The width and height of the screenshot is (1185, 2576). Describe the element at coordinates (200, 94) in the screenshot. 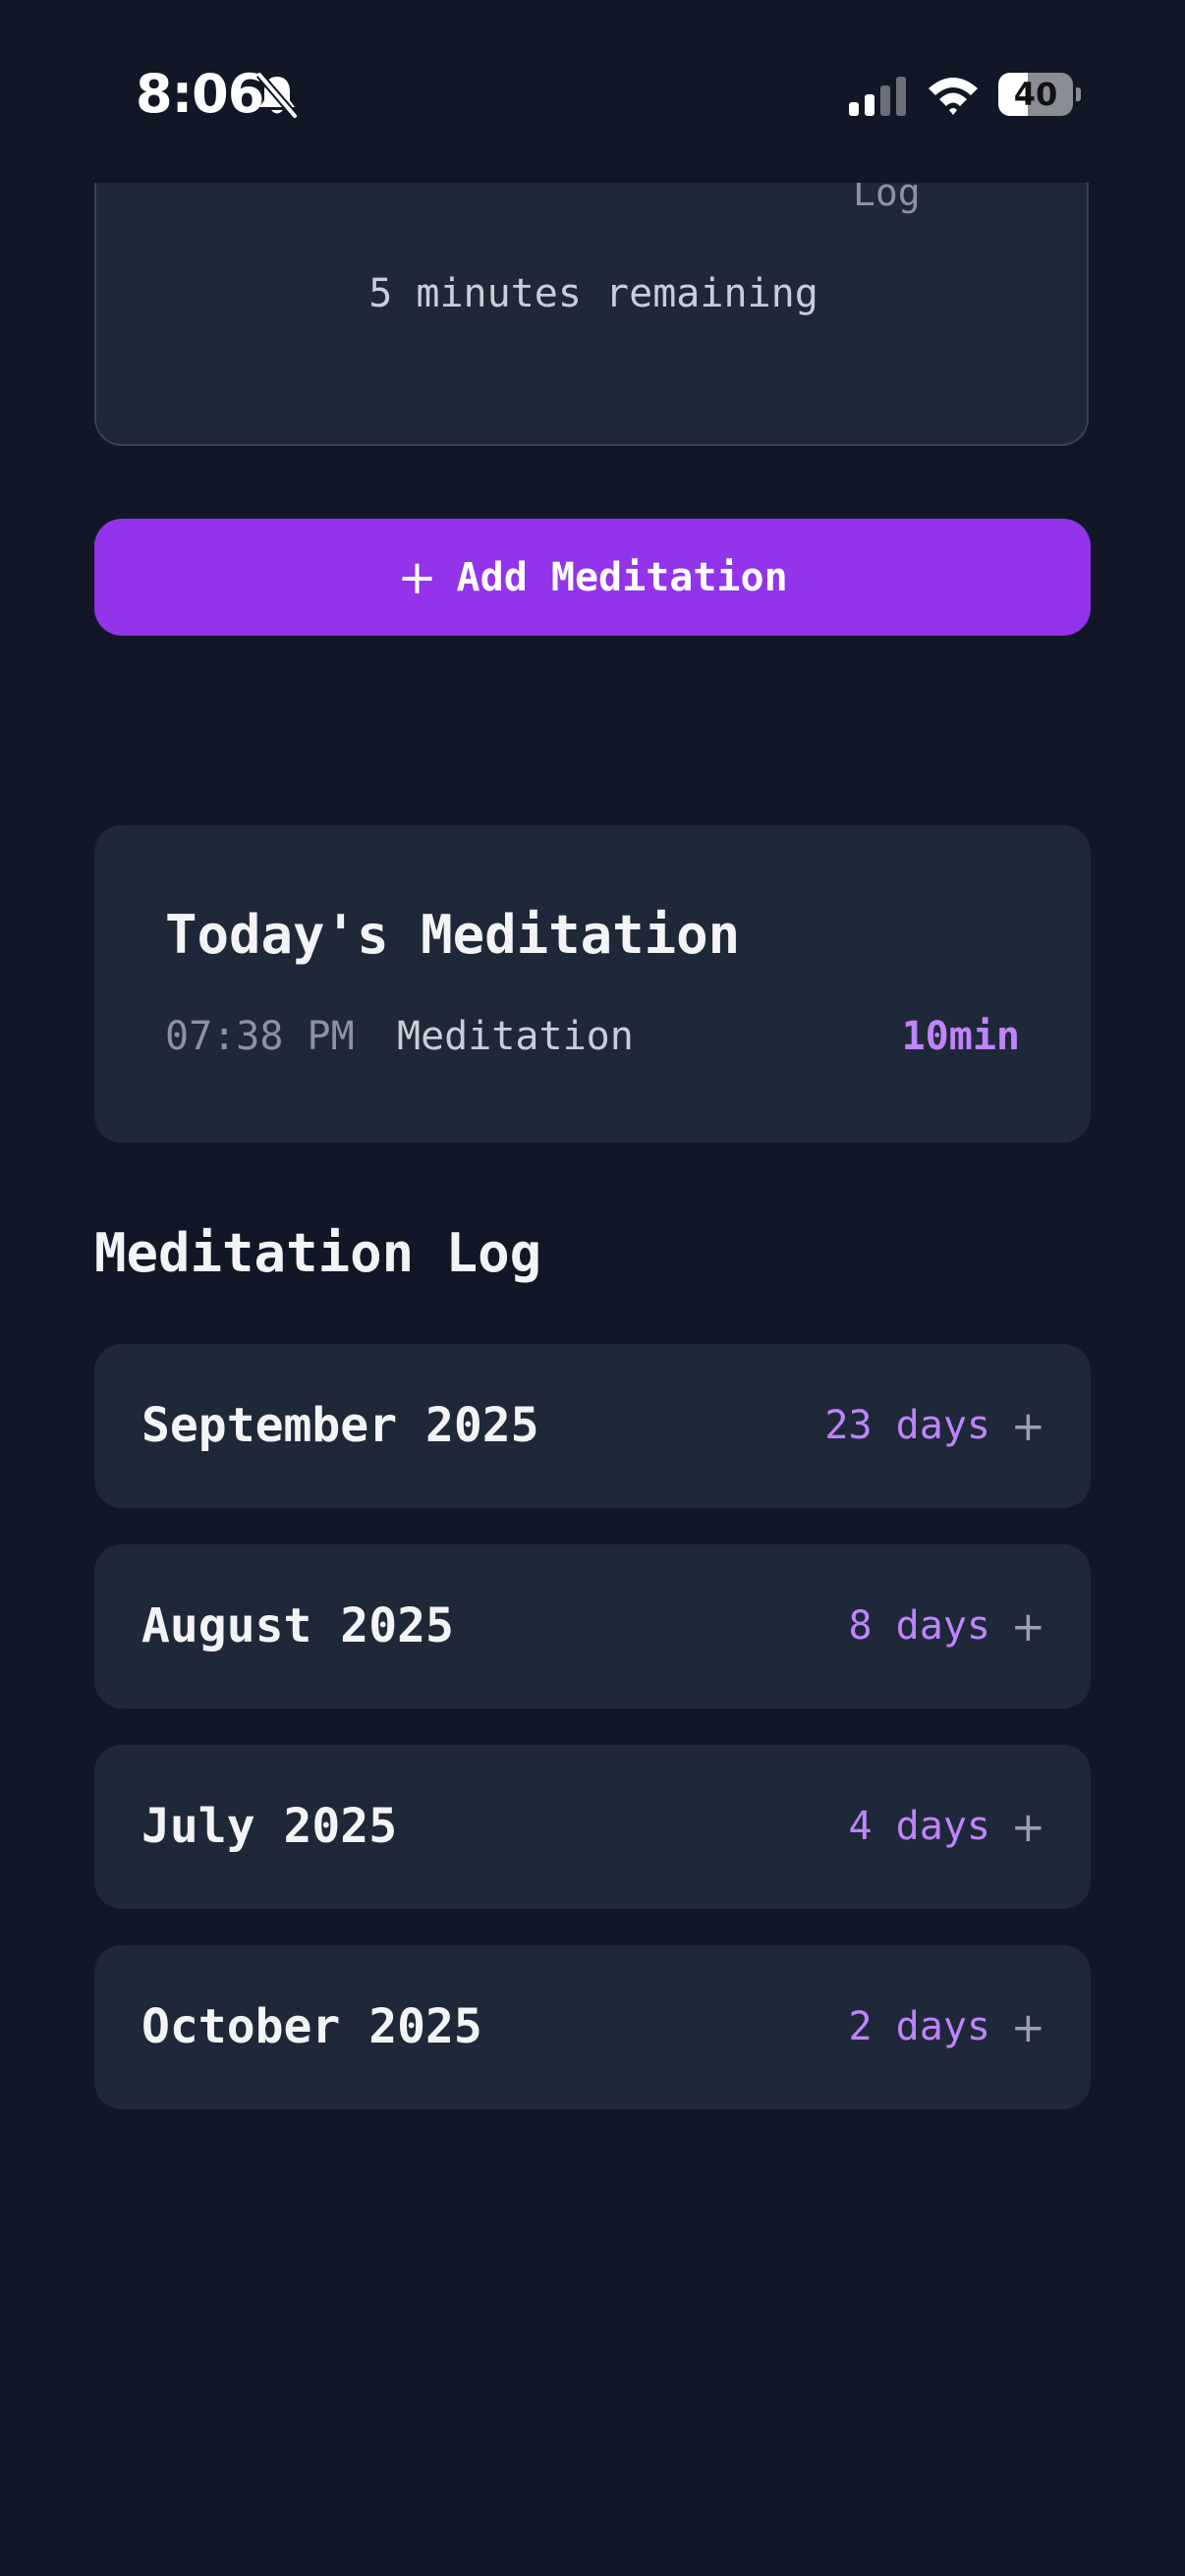

I see `status-time: 8:06` at that location.